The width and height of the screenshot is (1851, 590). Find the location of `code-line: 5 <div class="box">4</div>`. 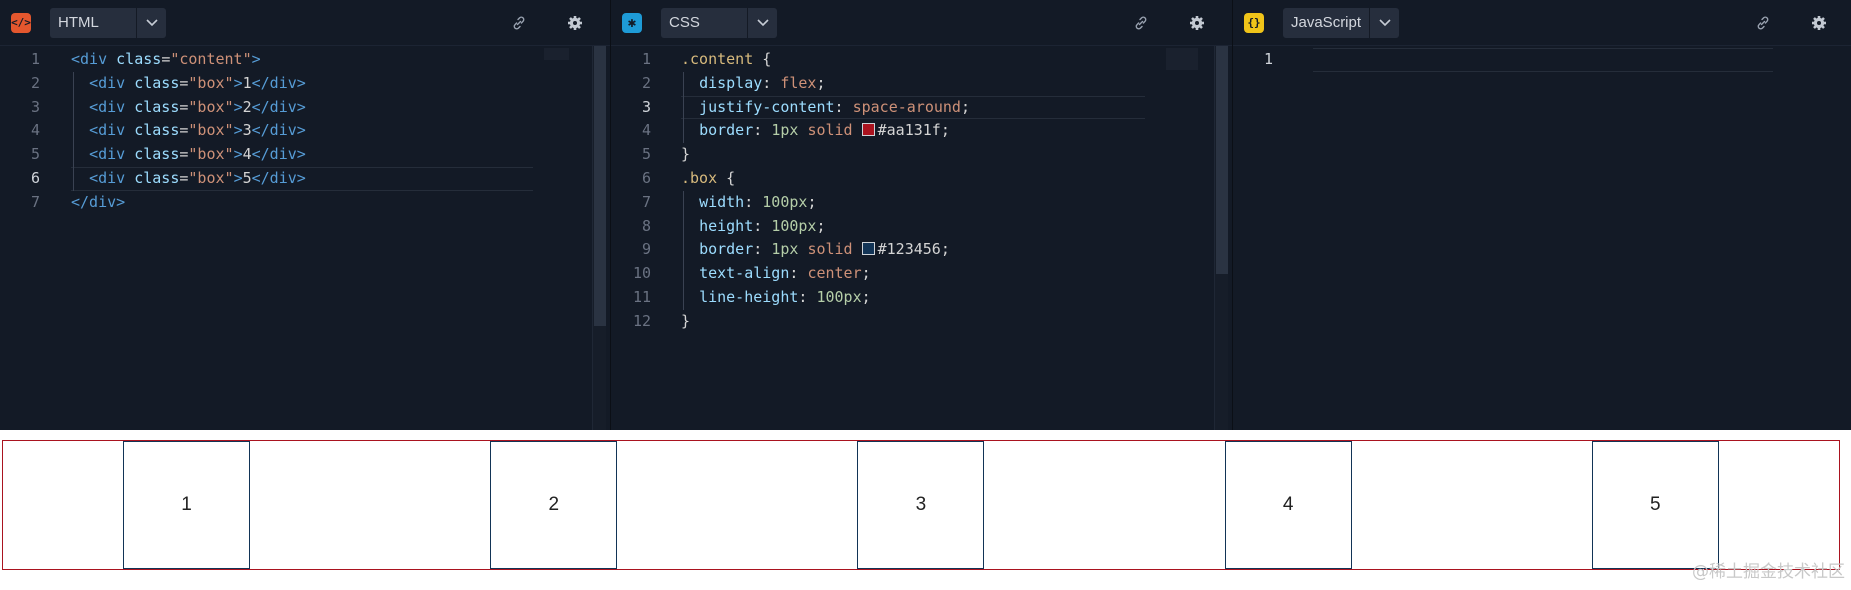

code-line: 5 <div class="box">4</div> is located at coordinates (305, 155).